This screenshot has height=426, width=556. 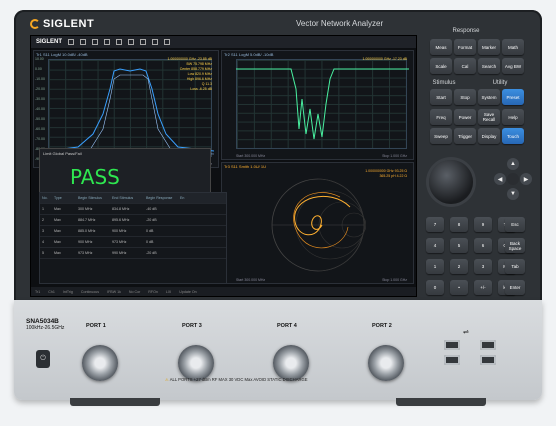 What do you see at coordinates (513, 194) in the screenshot?
I see `arrow-down-icon: ▼` at bounding box center [513, 194].